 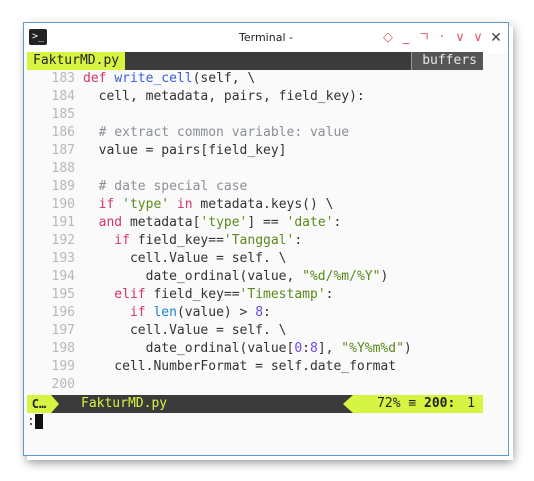 I want to click on code-token: and, so click(x=106, y=222).